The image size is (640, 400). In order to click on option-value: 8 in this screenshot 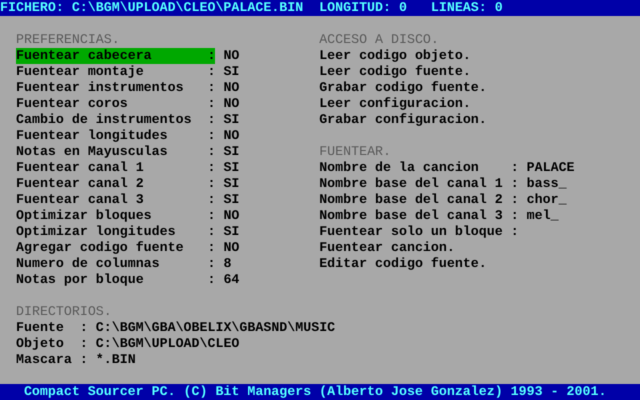, I will do `click(227, 264)`.